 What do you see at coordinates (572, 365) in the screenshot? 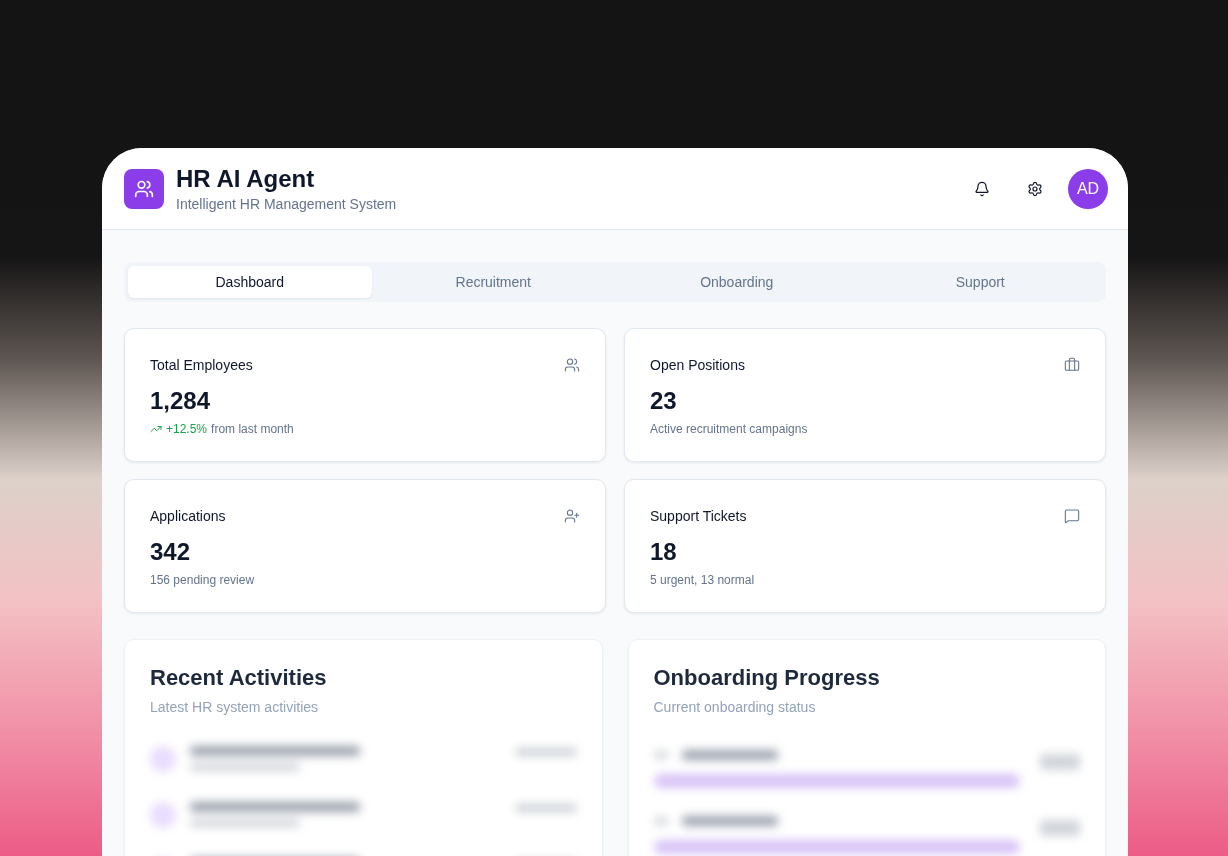
I see `users-icon` at bounding box center [572, 365].